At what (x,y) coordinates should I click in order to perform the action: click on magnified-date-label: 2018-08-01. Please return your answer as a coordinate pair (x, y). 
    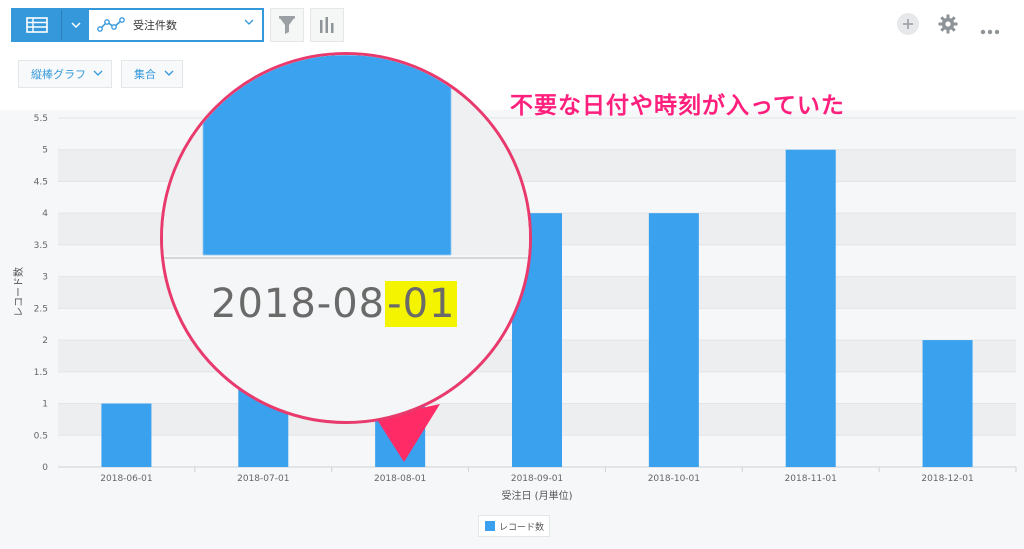
    Looking at the image, I should click on (334, 304).